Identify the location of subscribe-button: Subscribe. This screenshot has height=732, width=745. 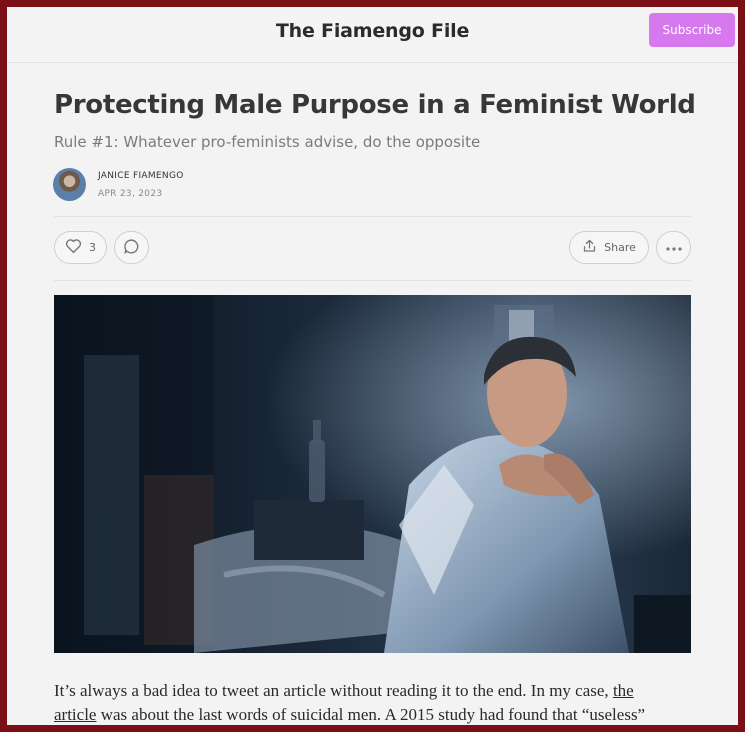
(692, 30).